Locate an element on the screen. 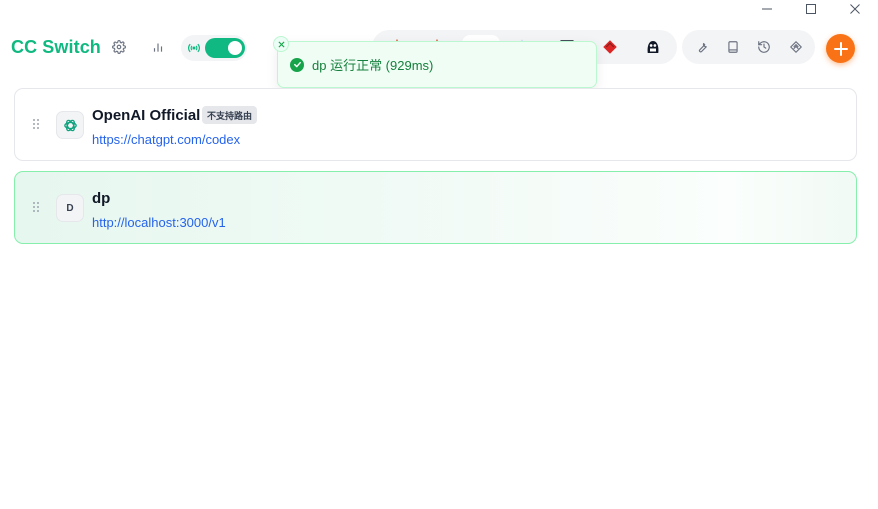 This screenshot has height=509, width=878. openai-icon is located at coordinates (70, 125).